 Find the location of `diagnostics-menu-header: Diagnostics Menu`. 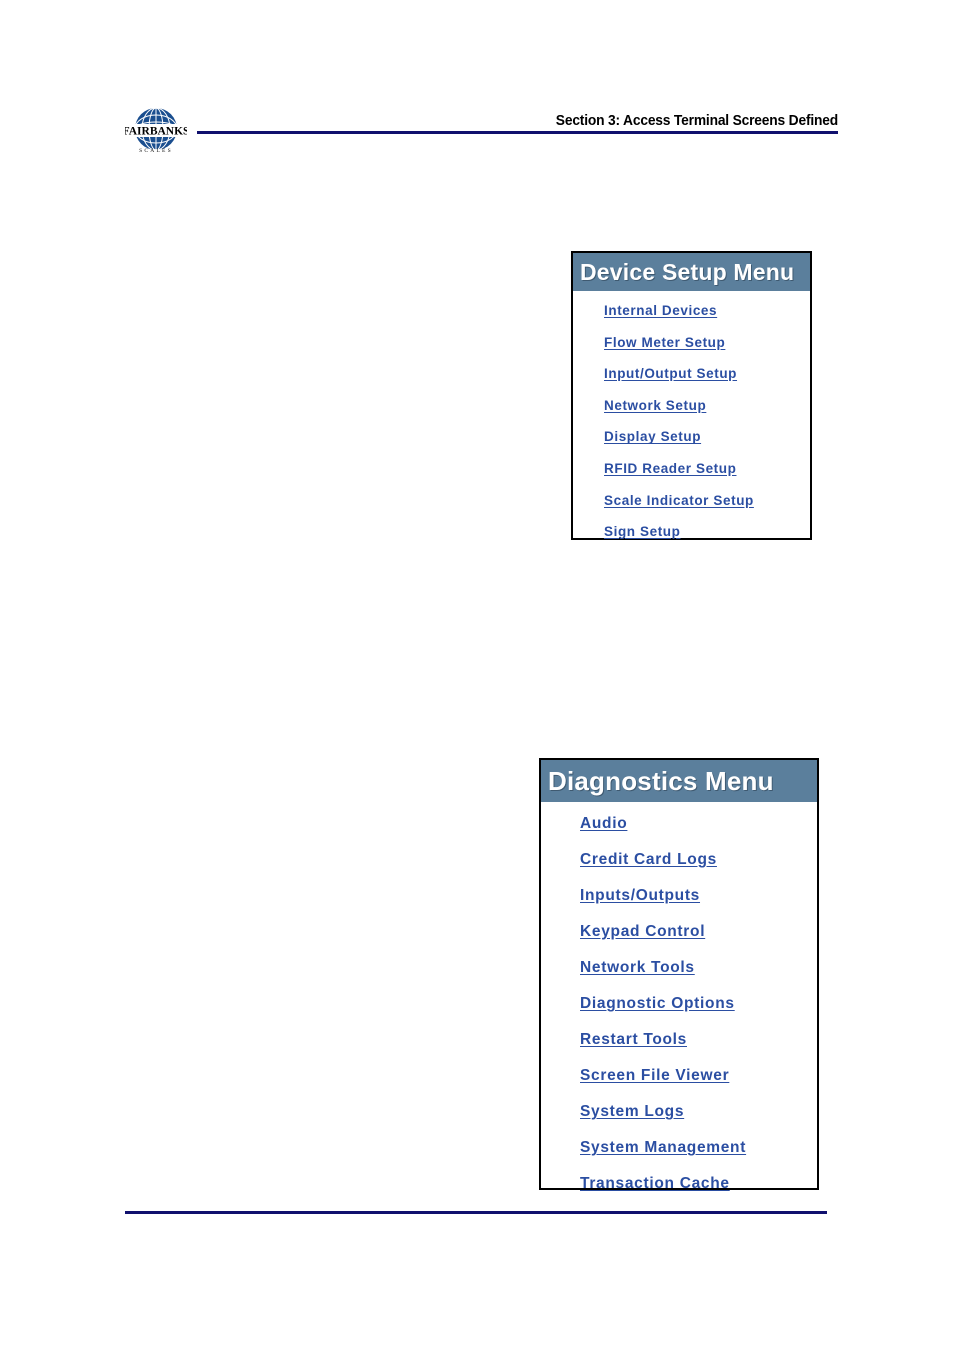

diagnostics-menu-header: Diagnostics Menu is located at coordinates (679, 781).